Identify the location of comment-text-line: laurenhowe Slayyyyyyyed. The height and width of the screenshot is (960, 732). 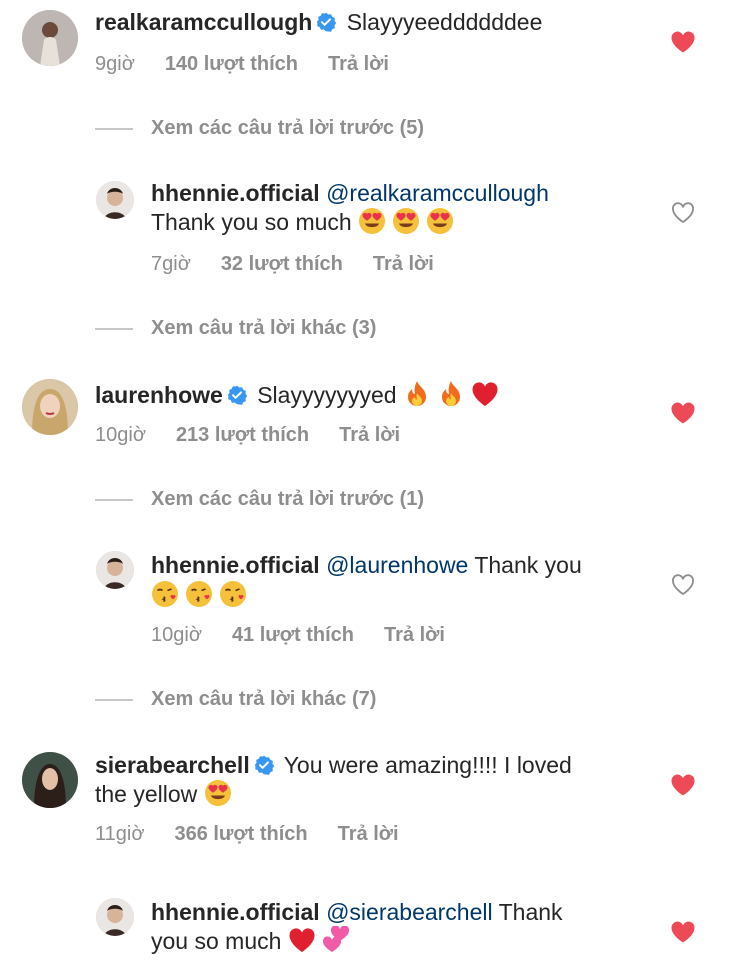
(300, 395).